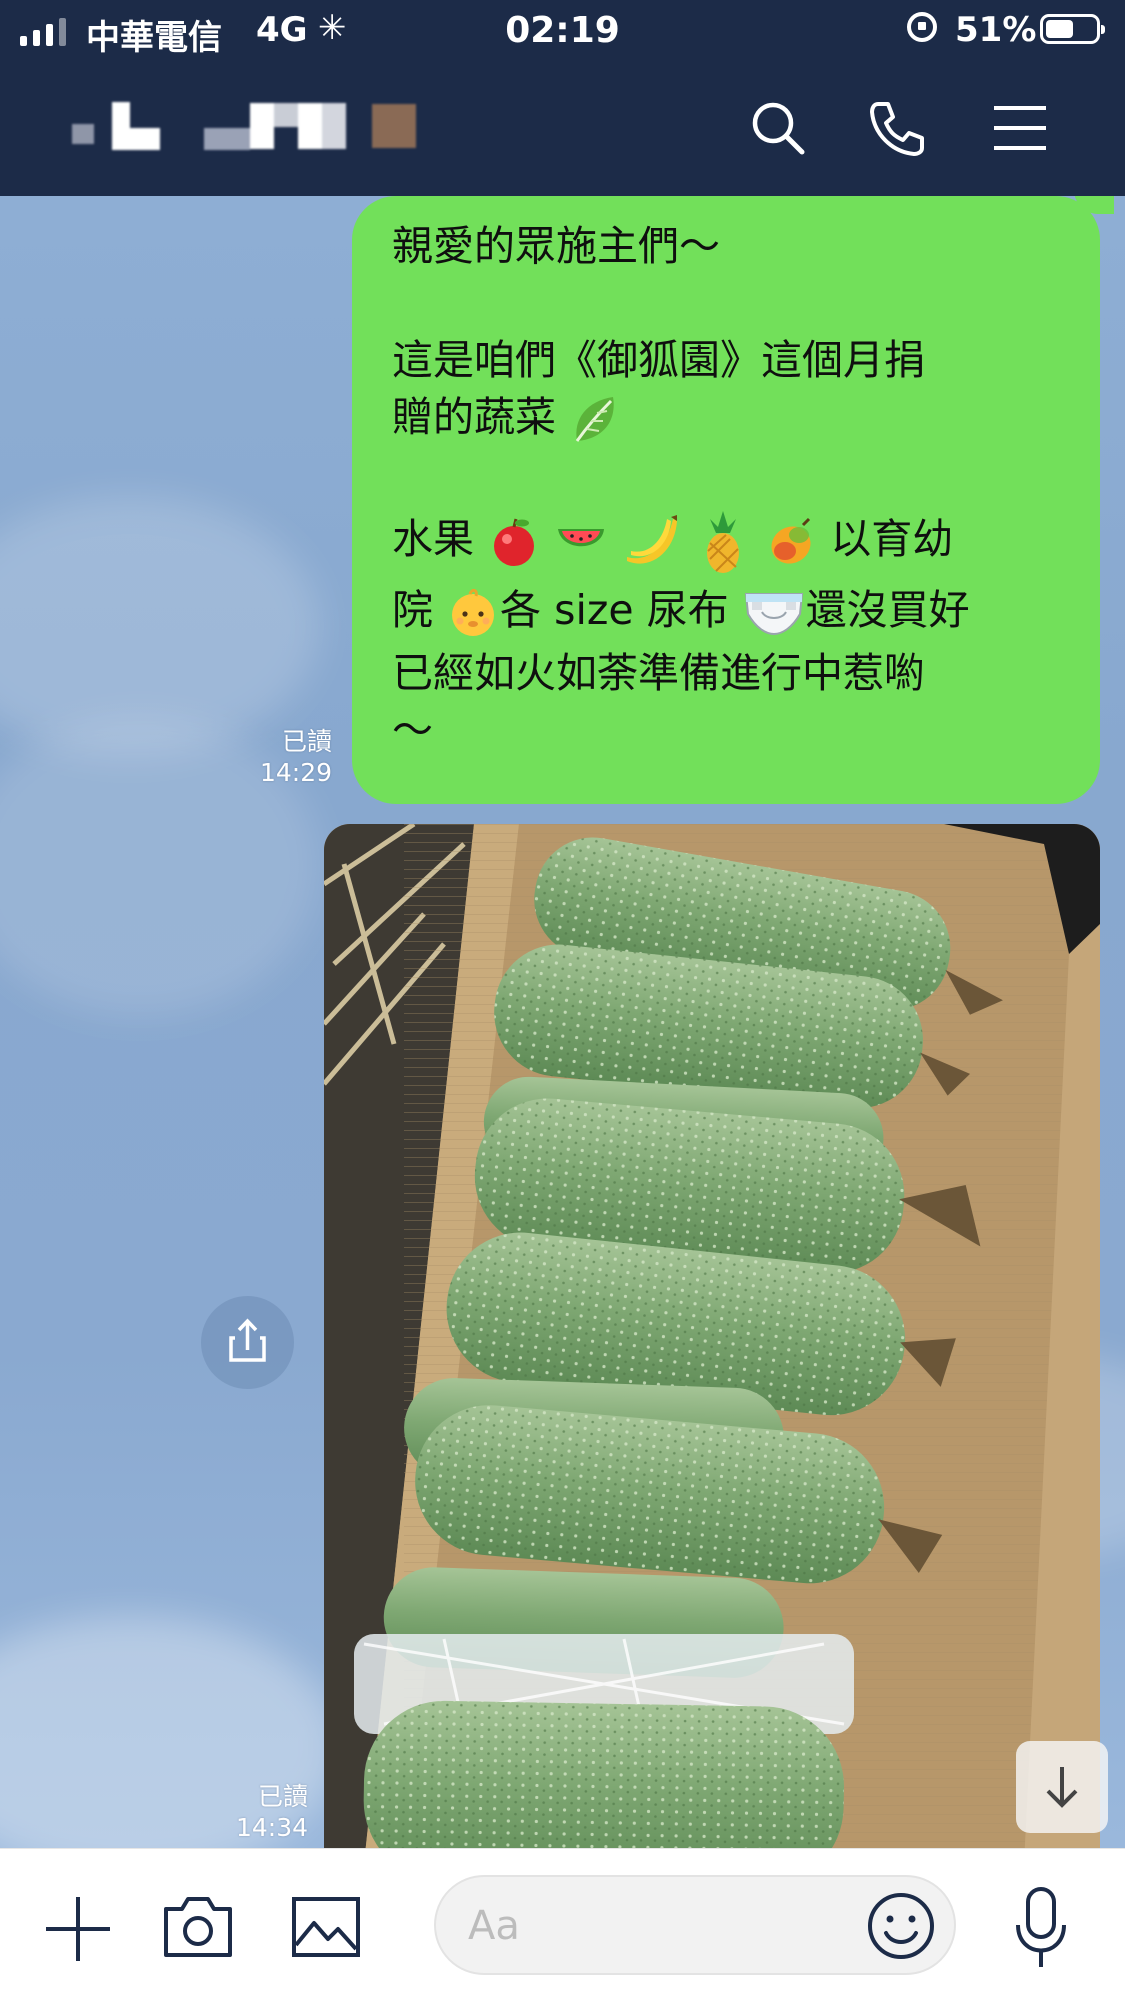  What do you see at coordinates (332, 28) in the screenshot?
I see `loading-icon: ✳` at bounding box center [332, 28].